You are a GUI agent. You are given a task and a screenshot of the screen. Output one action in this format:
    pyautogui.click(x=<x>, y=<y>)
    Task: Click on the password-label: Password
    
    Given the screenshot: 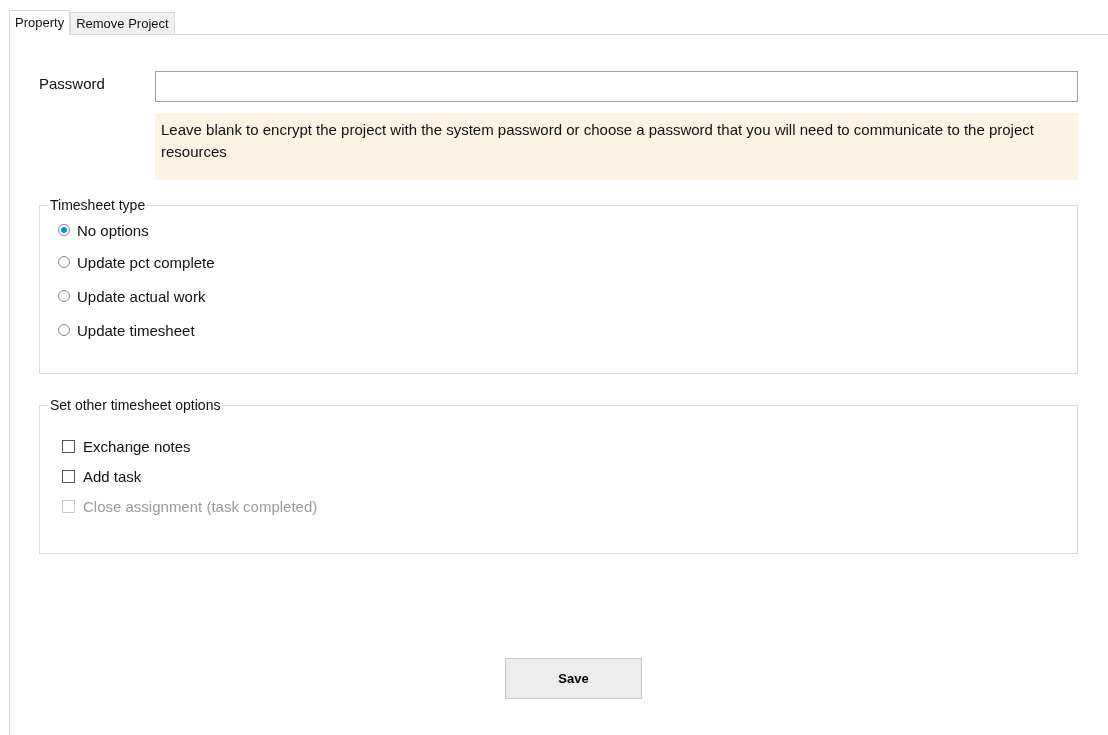 What is the action you would take?
    pyautogui.click(x=72, y=83)
    